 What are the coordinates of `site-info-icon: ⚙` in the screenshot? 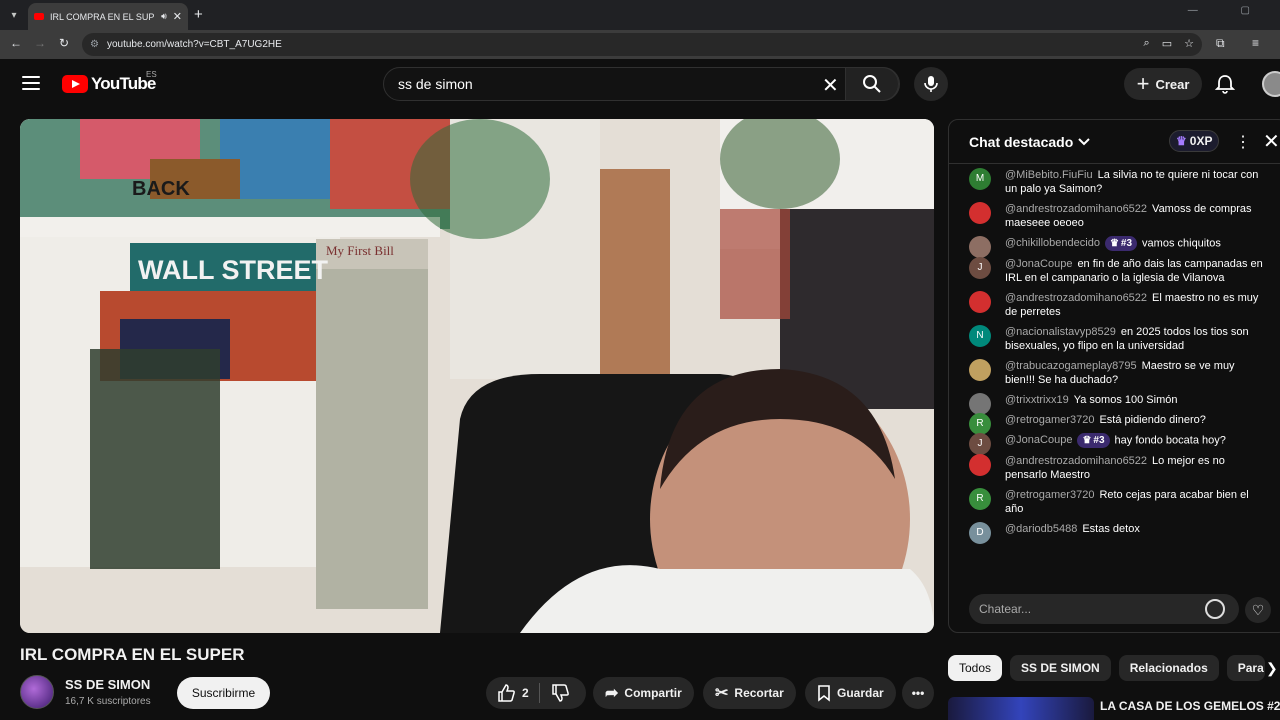 It's located at (94, 44).